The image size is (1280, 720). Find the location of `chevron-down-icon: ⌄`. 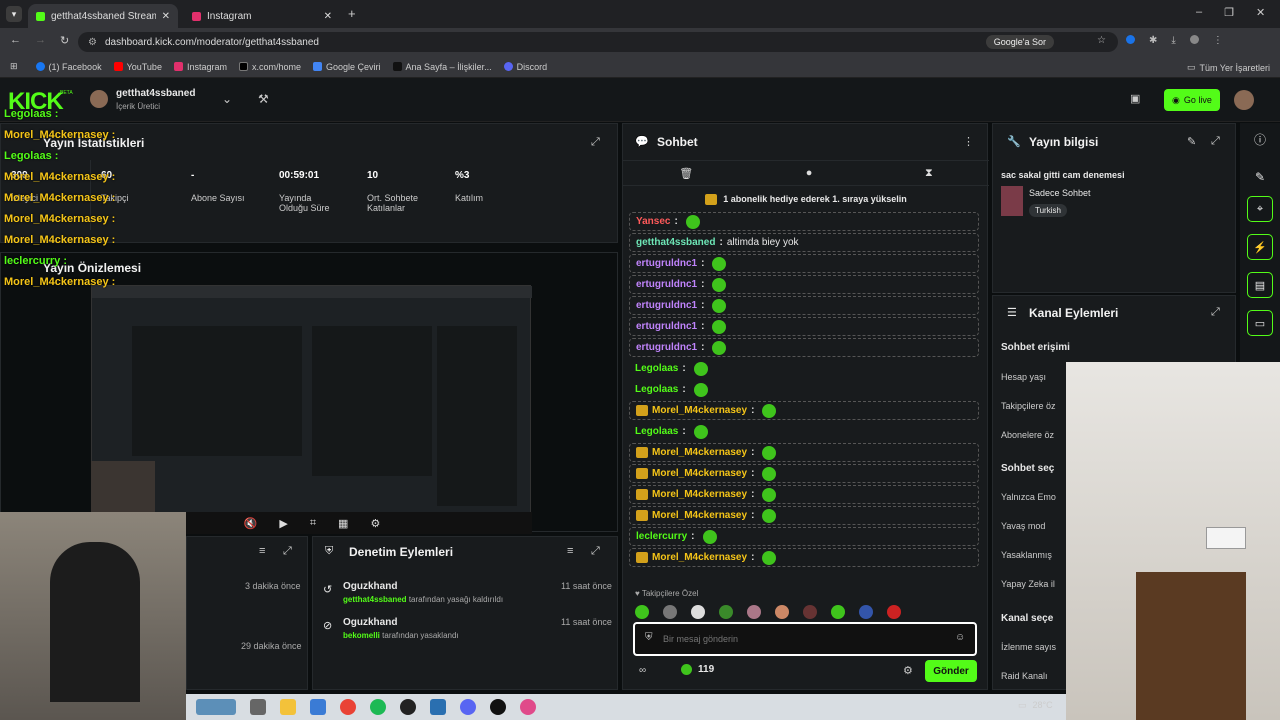

chevron-down-icon: ⌄ is located at coordinates (227, 99).